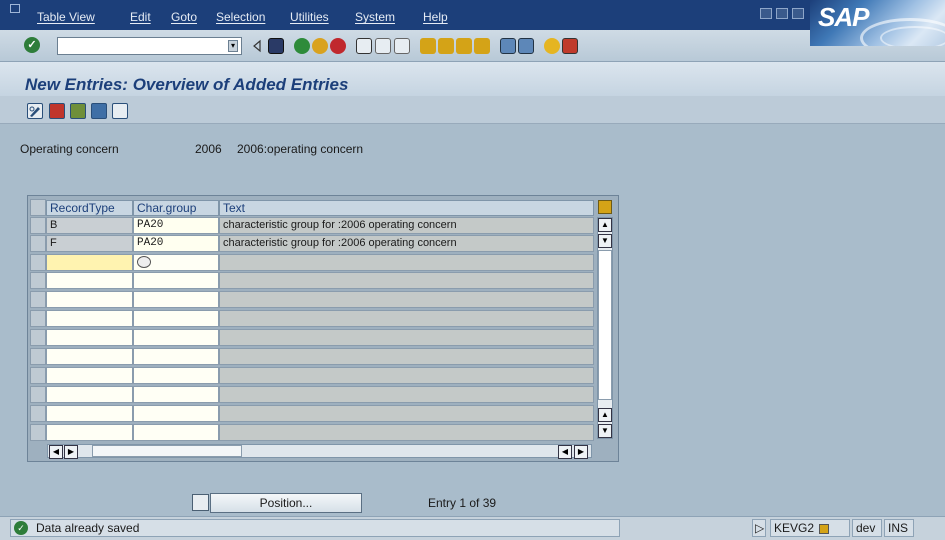 The image size is (945, 540). I want to click on table-row-recordtype: B, so click(89, 225).